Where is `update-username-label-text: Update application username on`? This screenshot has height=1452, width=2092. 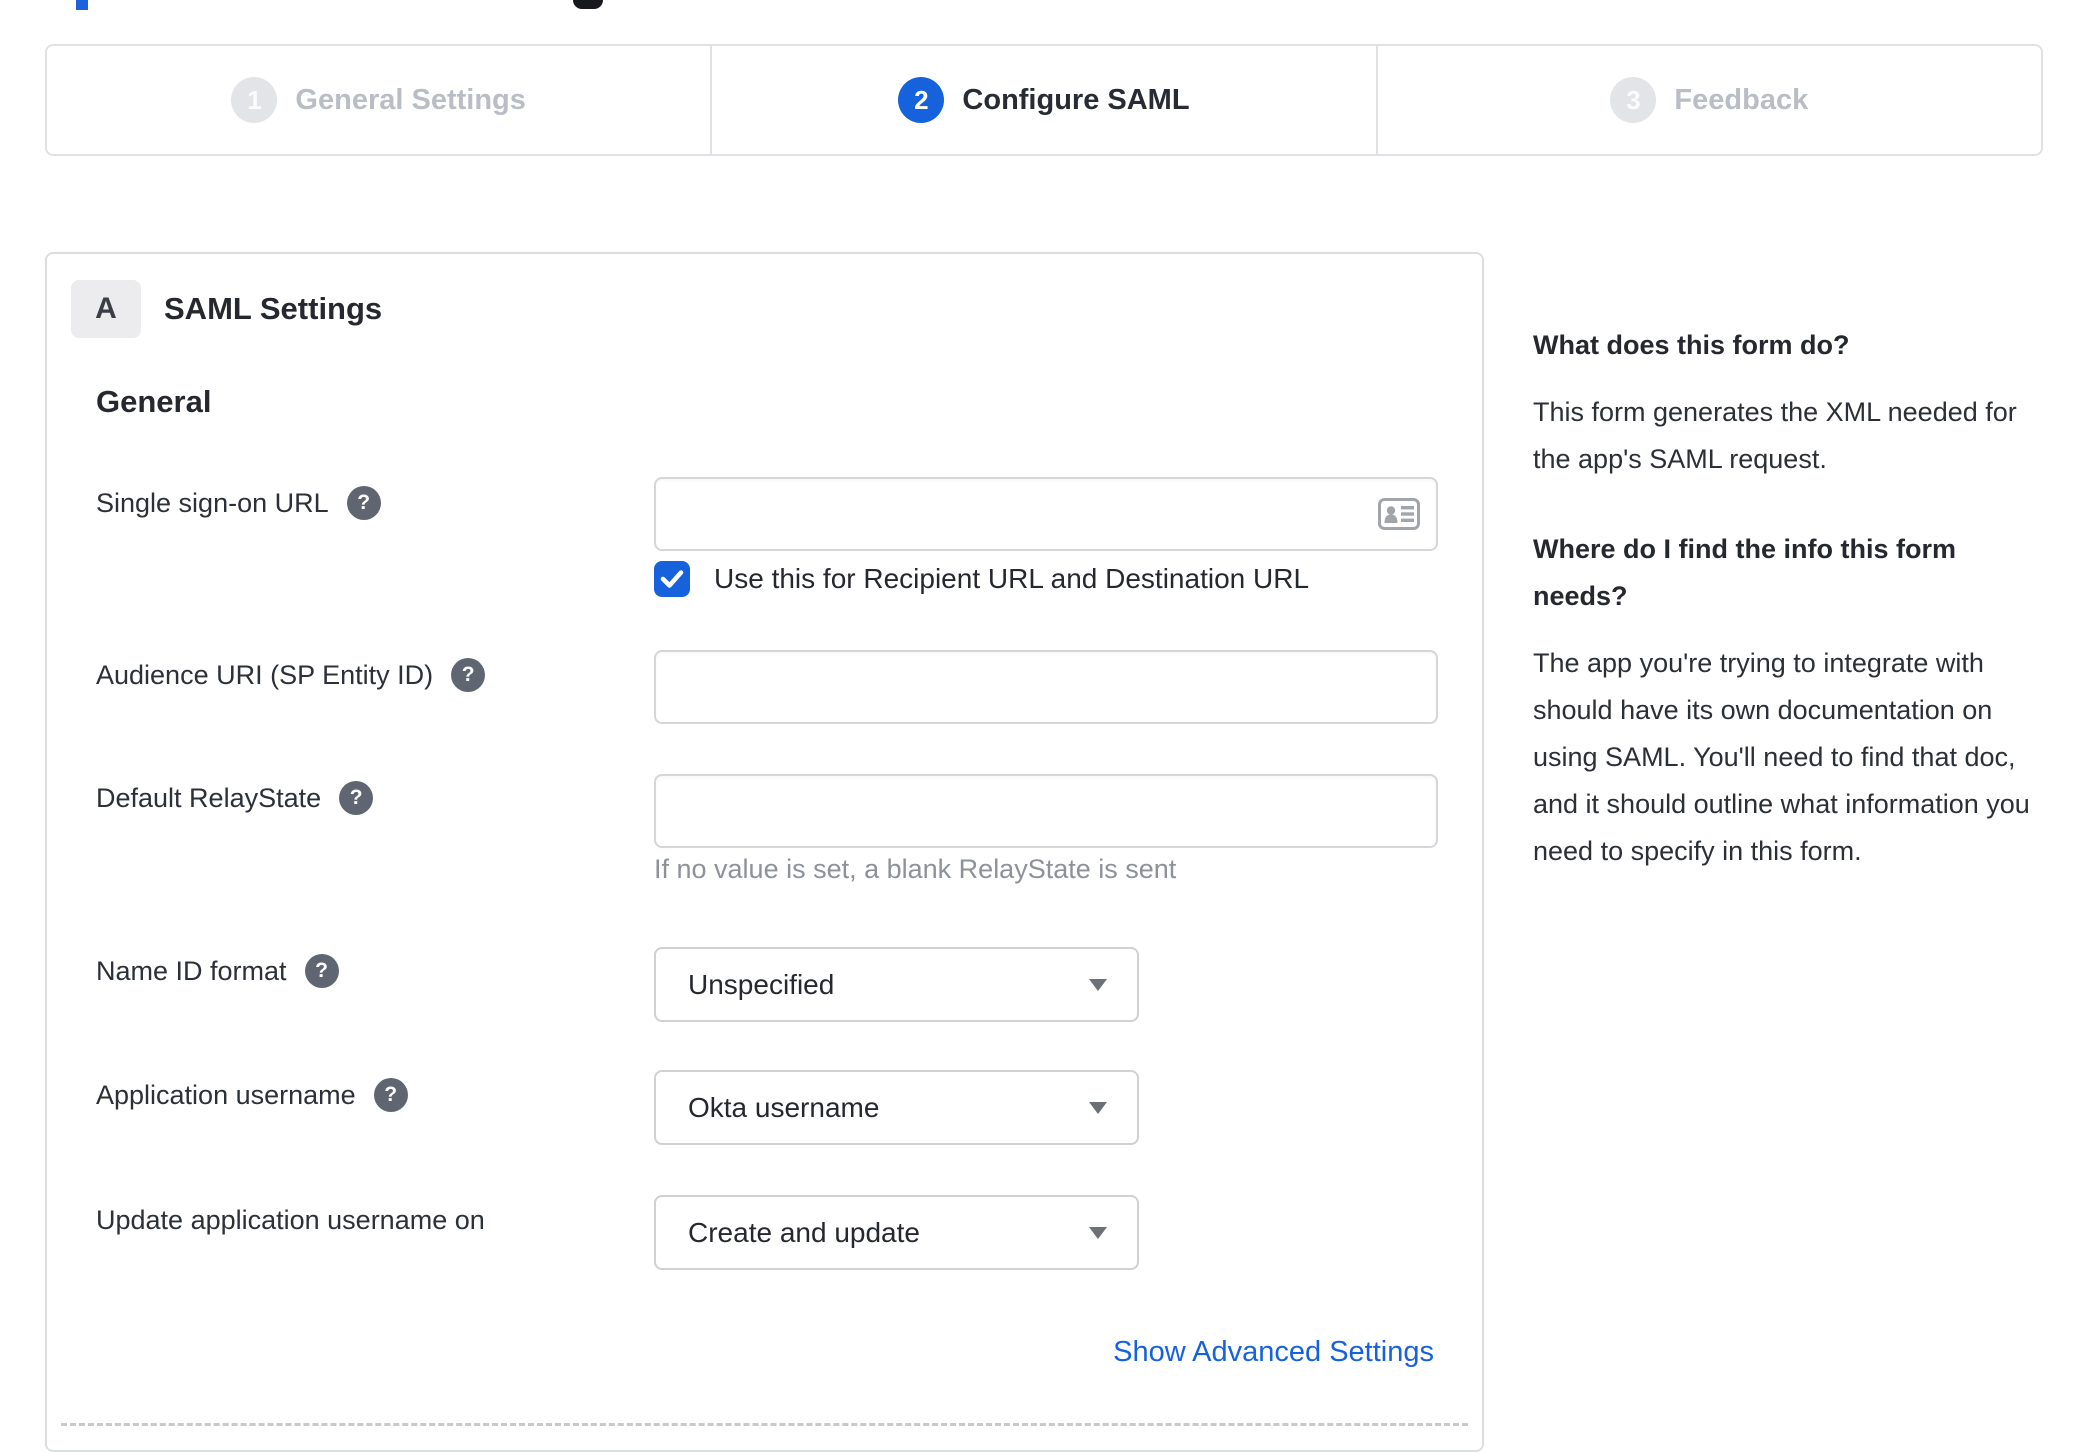
update-username-label-text: Update application username on is located at coordinates (290, 1220).